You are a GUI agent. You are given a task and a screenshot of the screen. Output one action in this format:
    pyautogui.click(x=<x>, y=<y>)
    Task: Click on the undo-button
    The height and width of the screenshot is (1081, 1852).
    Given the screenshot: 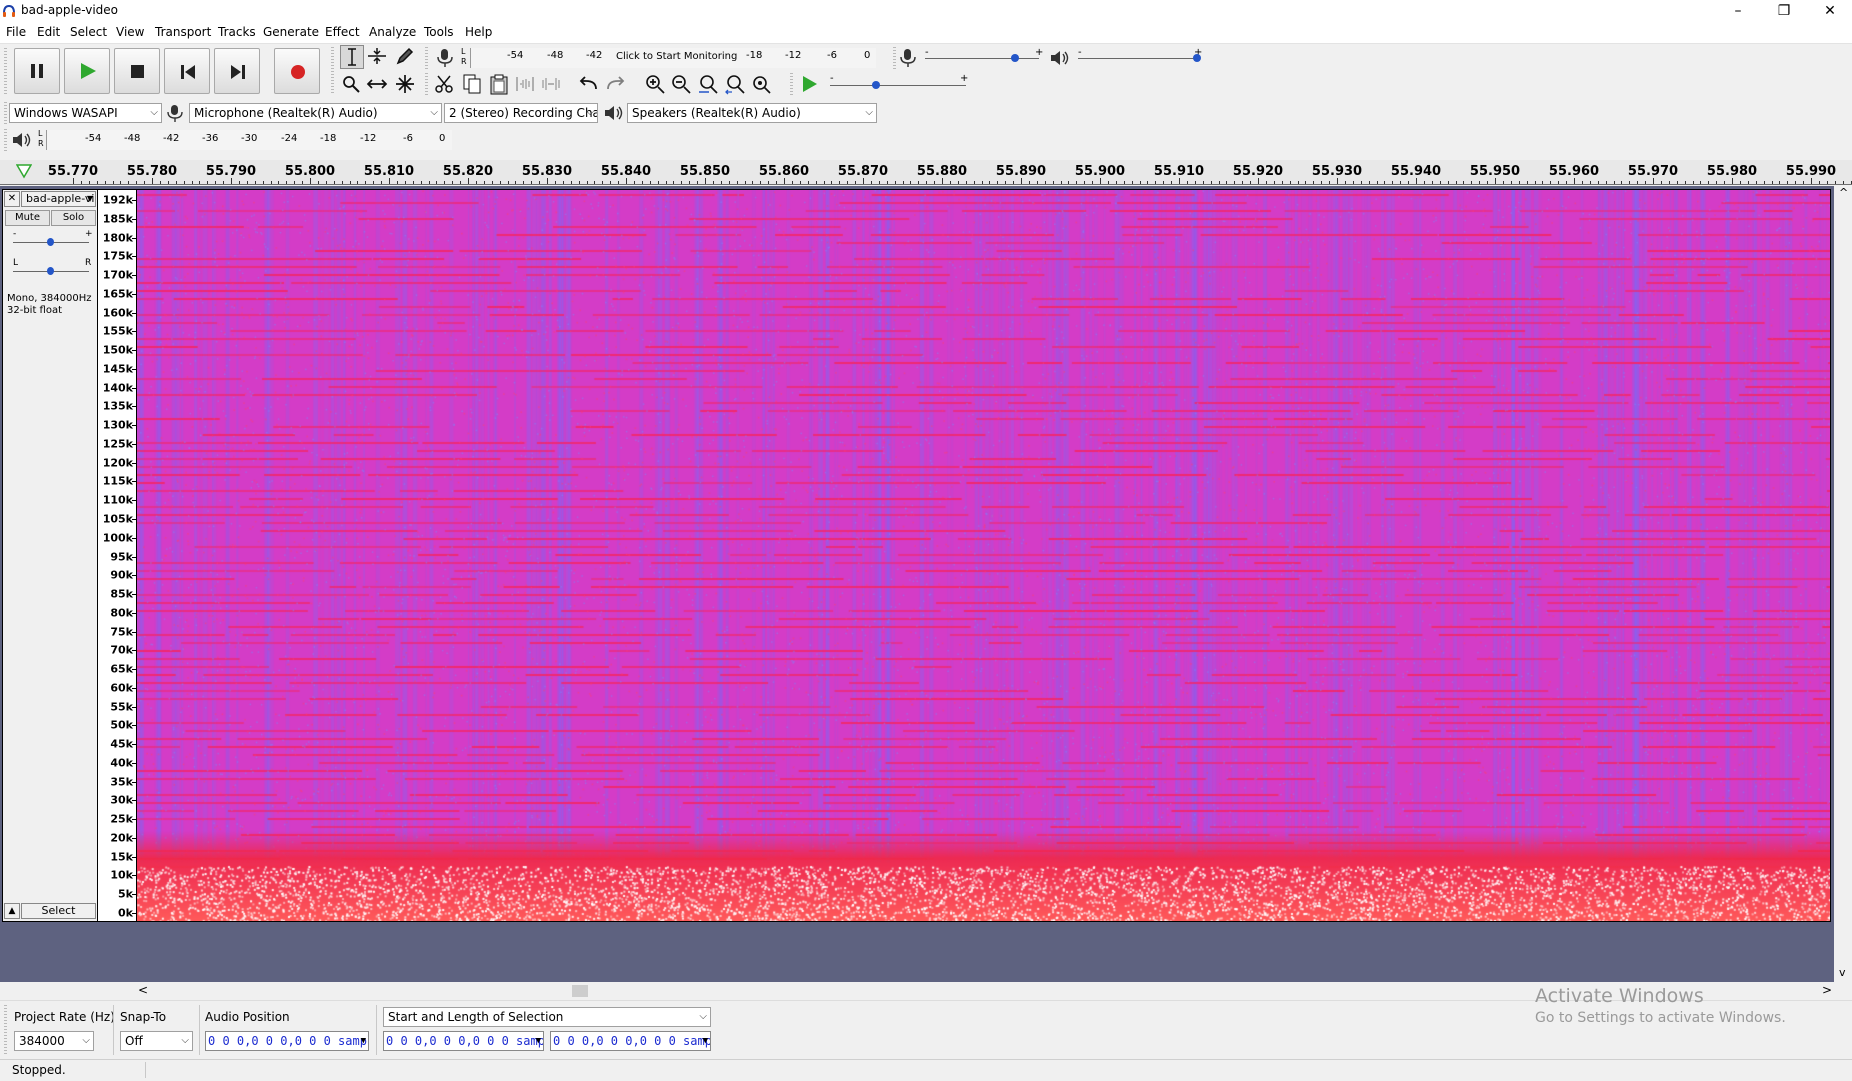 What is the action you would take?
    pyautogui.click(x=590, y=85)
    